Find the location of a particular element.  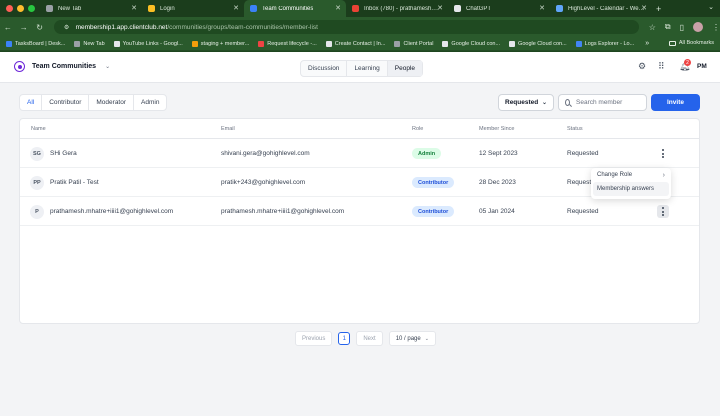

chevron-right-icon: › is located at coordinates (663, 175).